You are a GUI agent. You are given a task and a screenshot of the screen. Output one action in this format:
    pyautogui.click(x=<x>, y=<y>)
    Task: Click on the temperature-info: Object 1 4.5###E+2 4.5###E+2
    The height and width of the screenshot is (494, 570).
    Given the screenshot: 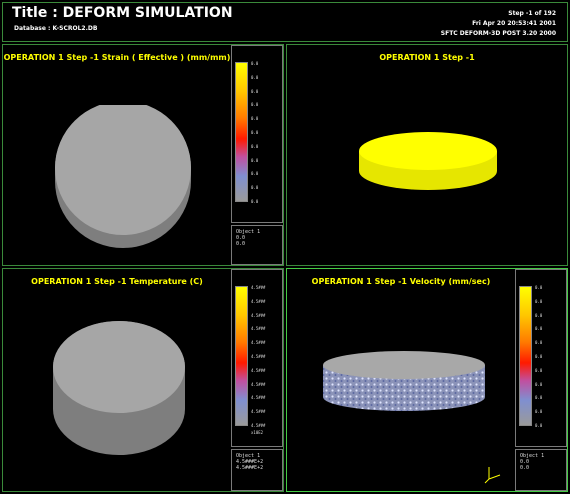 What is the action you would take?
    pyautogui.click(x=257, y=470)
    